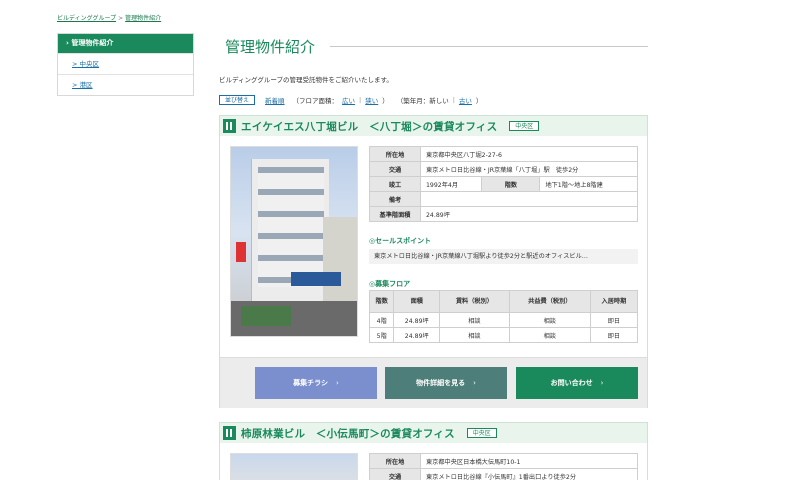 The image size is (800, 480). I want to click on page-intro: ビルディンググループの管理受託物件をご紹介いたします。, so click(306, 80).